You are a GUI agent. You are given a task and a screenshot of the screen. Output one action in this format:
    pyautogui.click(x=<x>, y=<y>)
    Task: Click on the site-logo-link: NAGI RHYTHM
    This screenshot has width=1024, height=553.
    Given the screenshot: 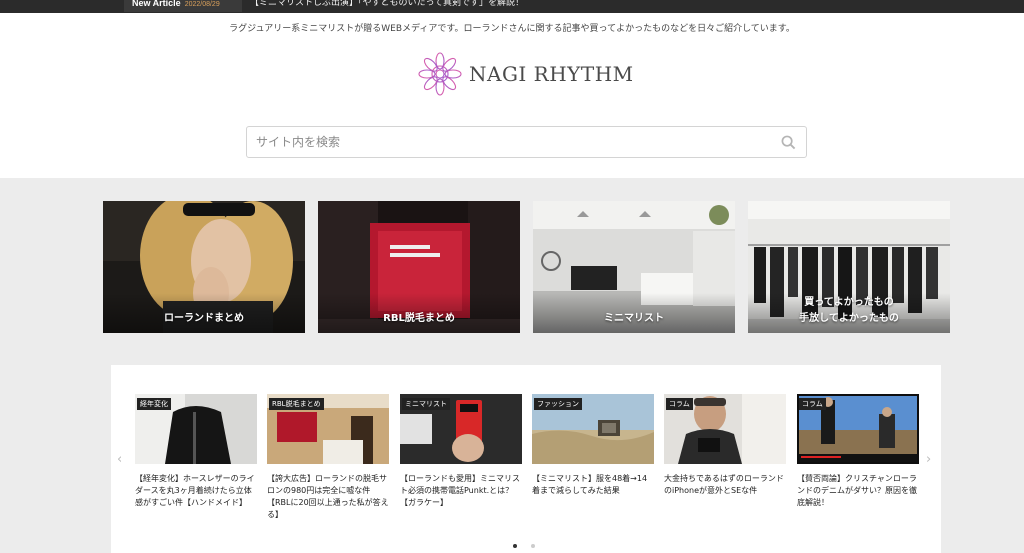 What is the action you would take?
    pyautogui.click(x=525, y=74)
    